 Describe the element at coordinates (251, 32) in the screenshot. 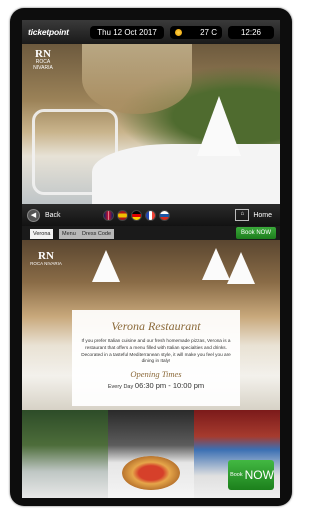

I see `clock-display: 12:26` at that location.